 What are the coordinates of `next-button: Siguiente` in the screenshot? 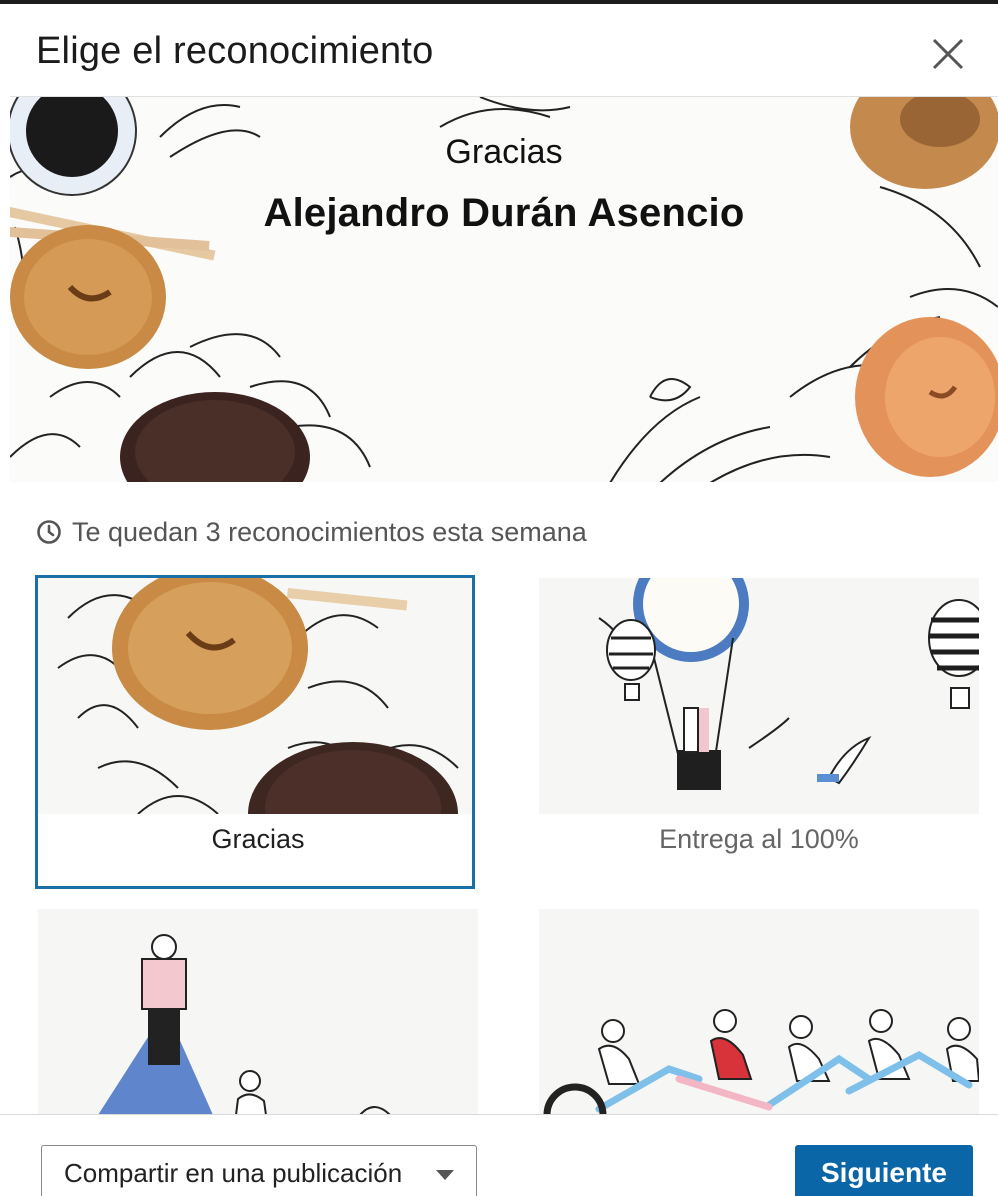 It's located at (884, 1170).